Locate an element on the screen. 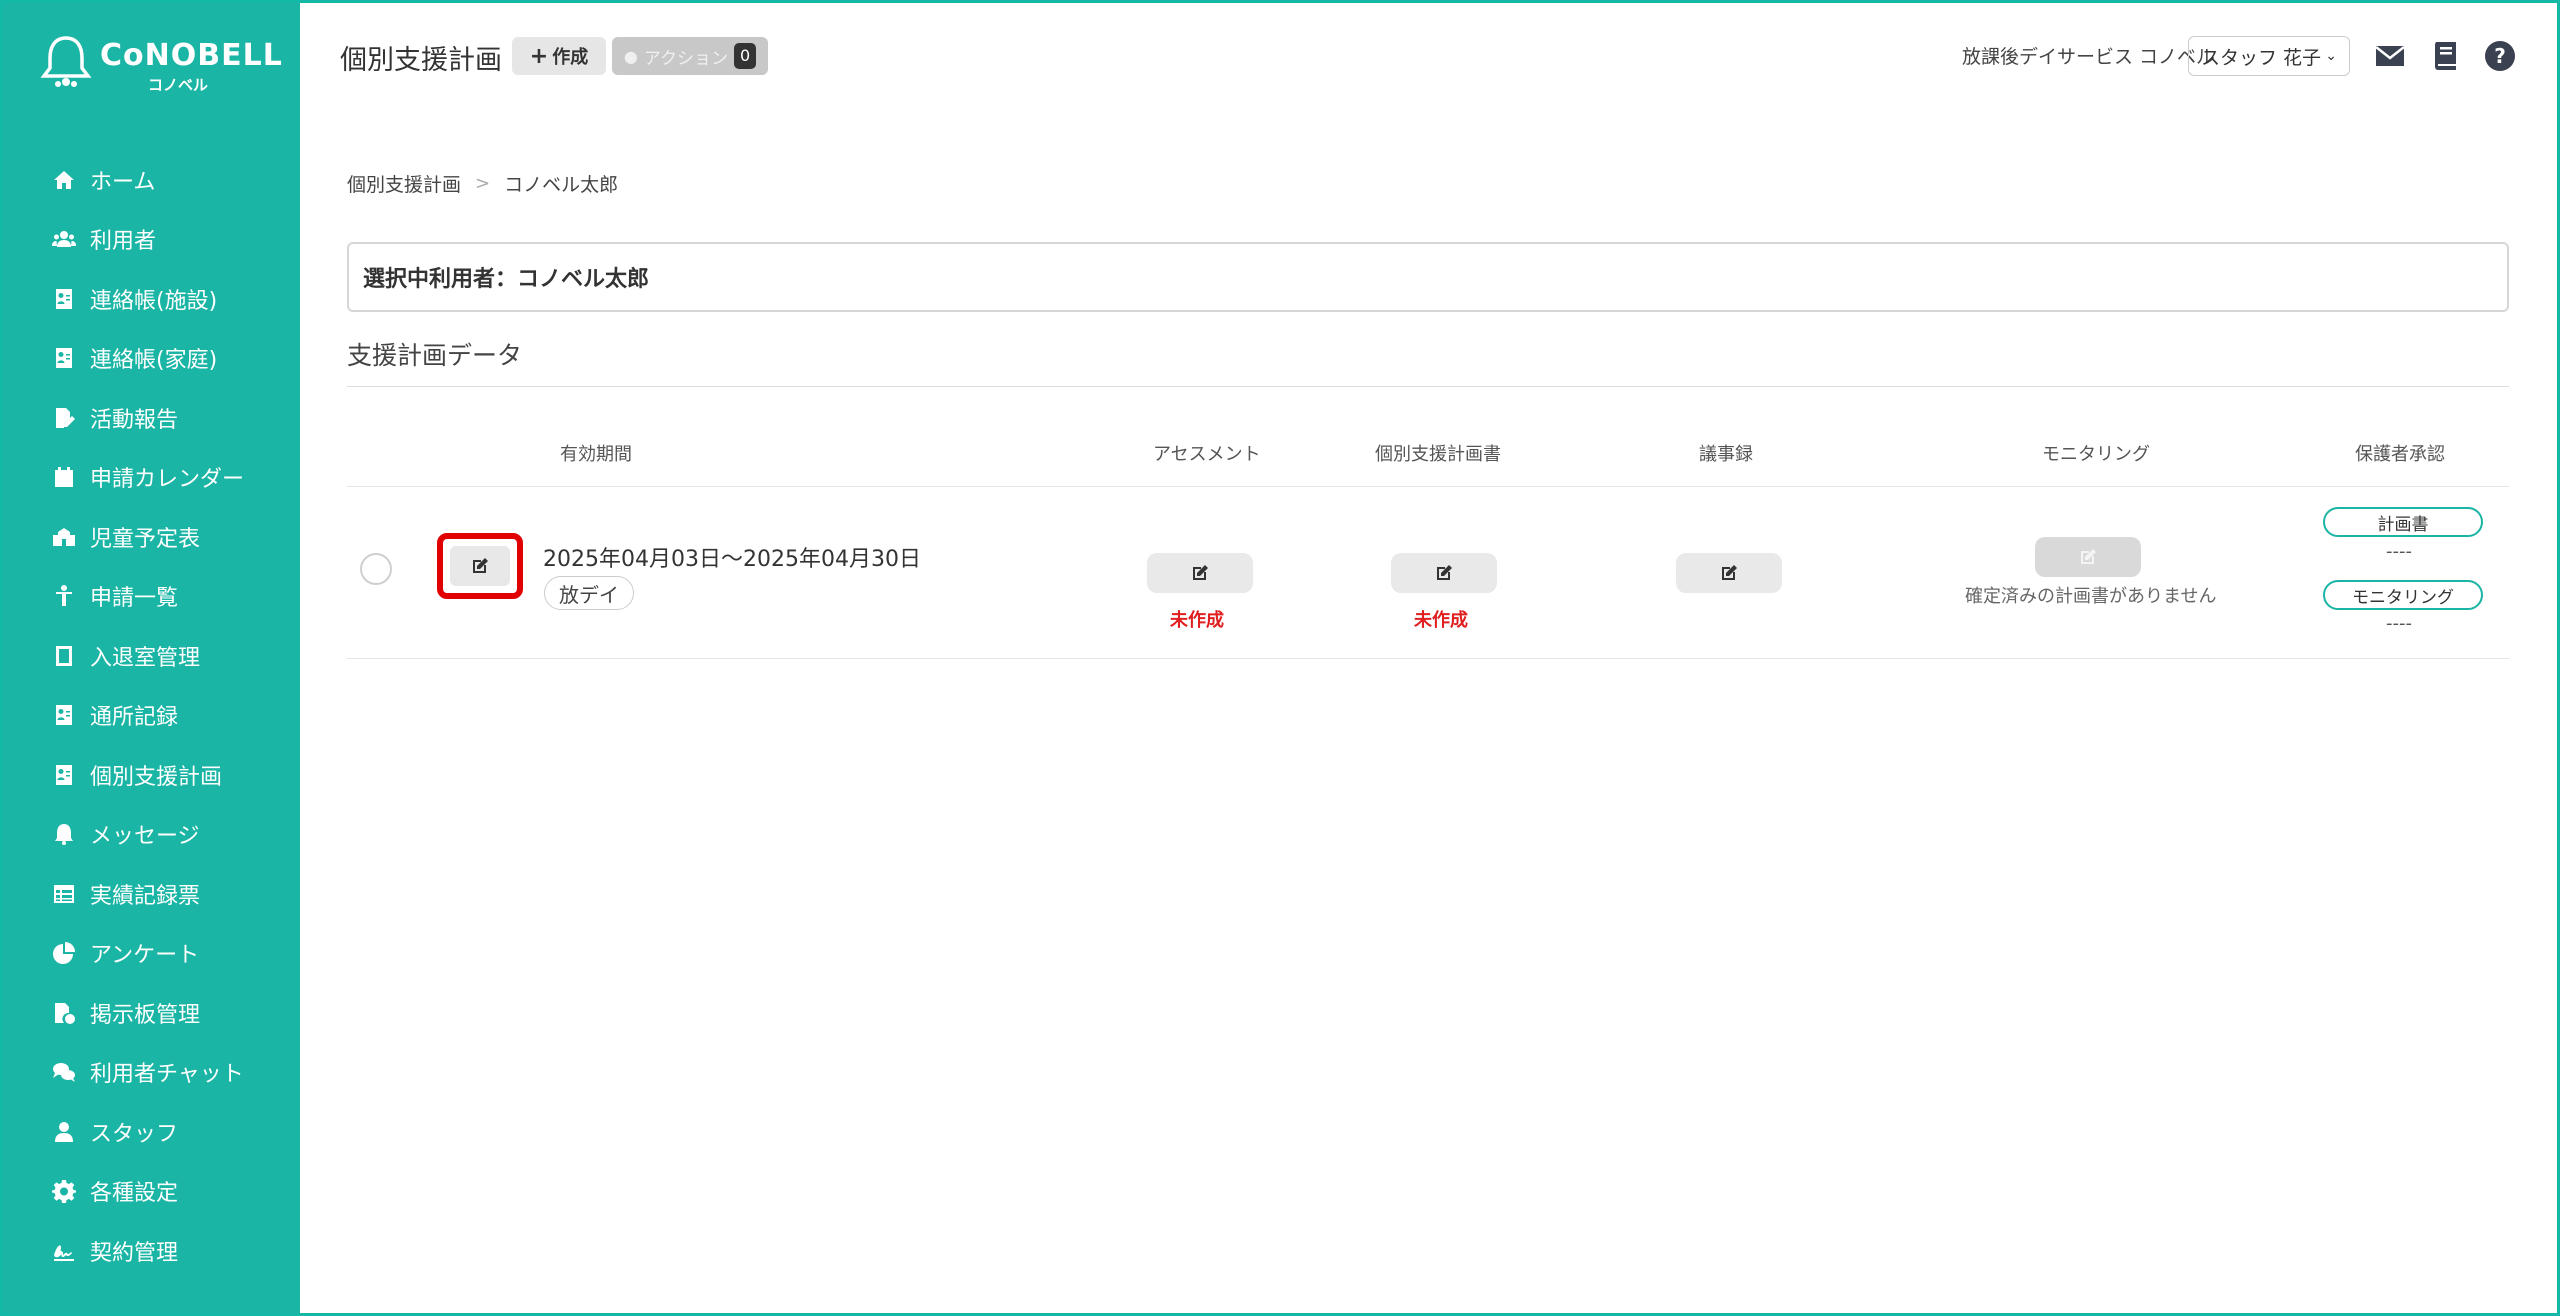  sidebar-item-label: 入退室管理 is located at coordinates (145, 658).